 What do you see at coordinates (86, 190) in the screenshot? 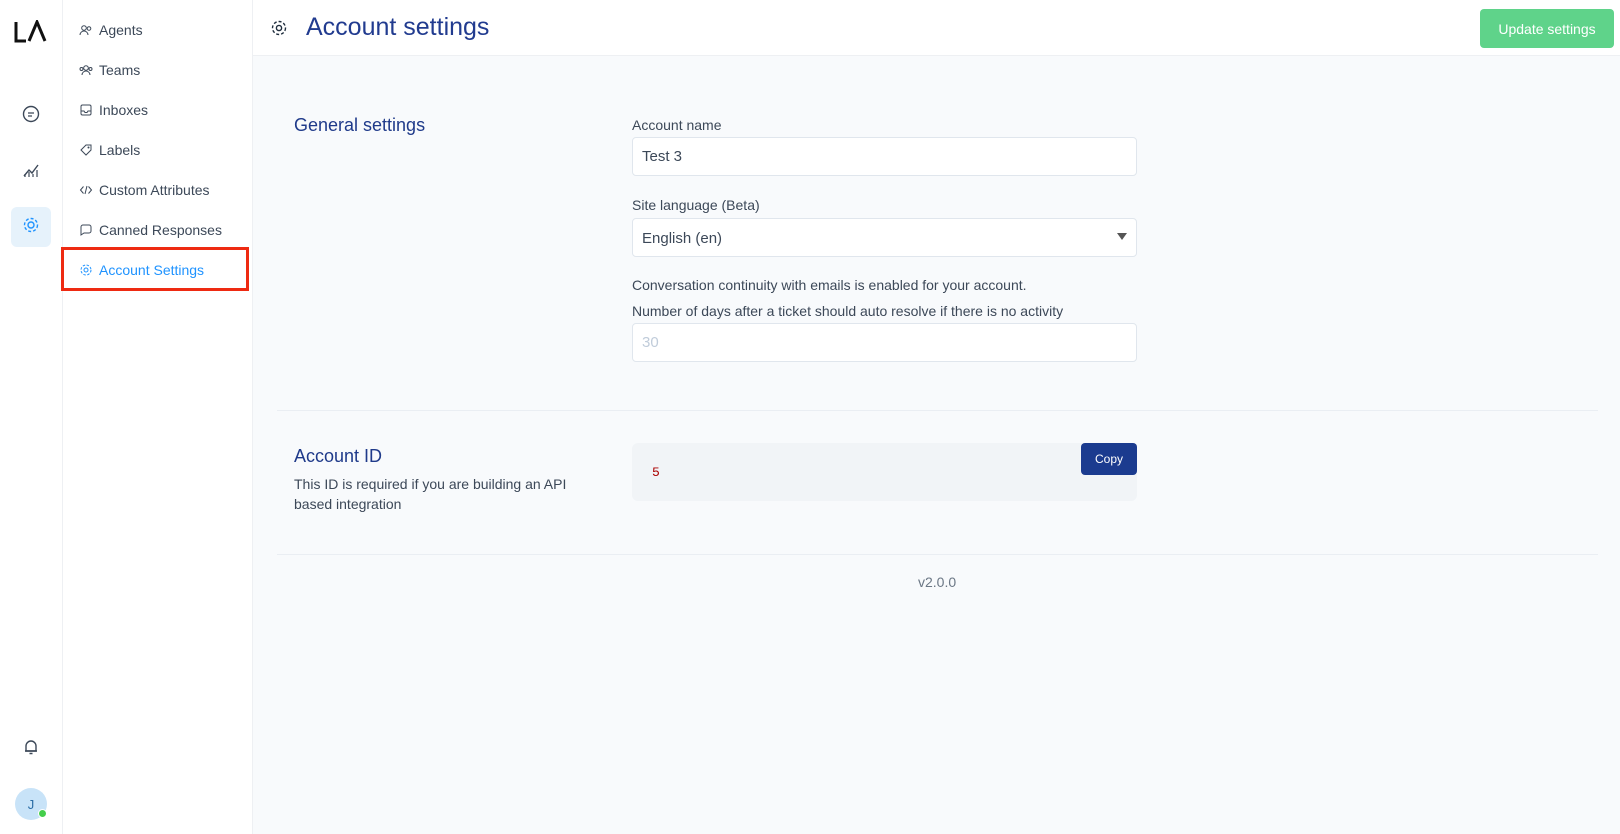
I see `code-icon` at bounding box center [86, 190].